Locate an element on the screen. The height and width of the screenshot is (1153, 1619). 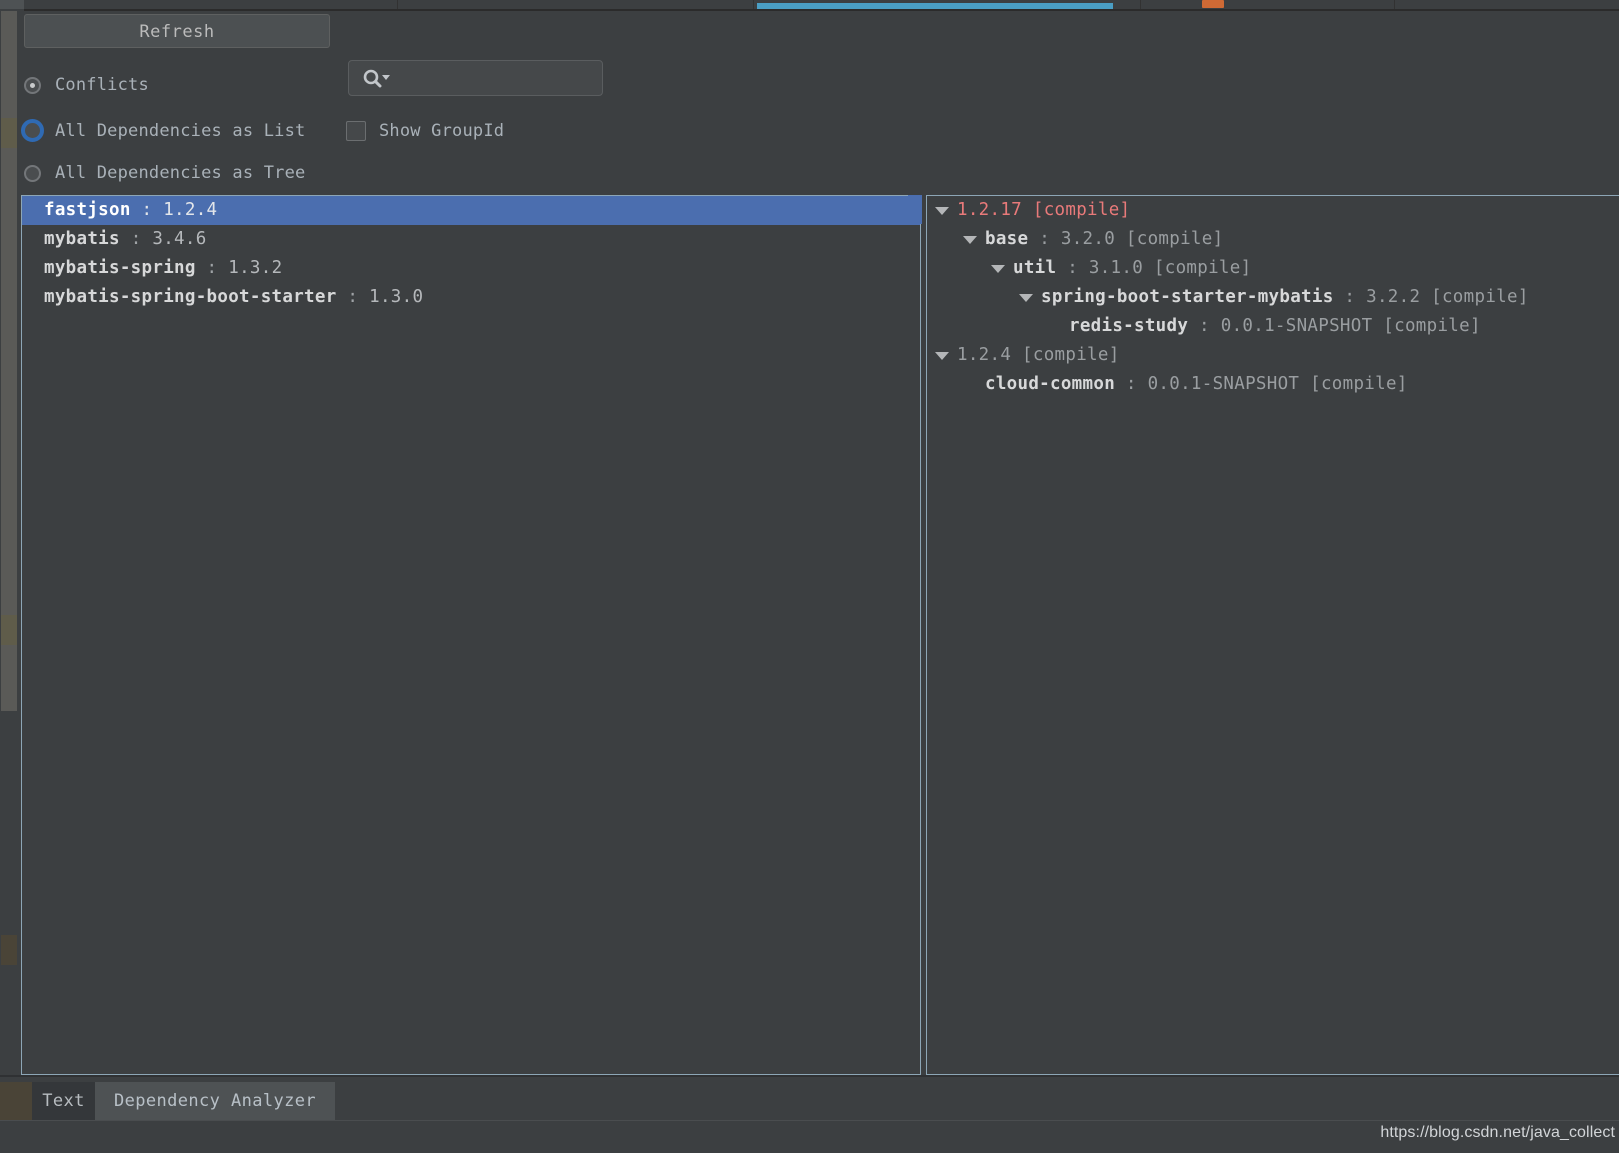
editor-tabs: Text Dependency Analyzer is located at coordinates (809, 1101).